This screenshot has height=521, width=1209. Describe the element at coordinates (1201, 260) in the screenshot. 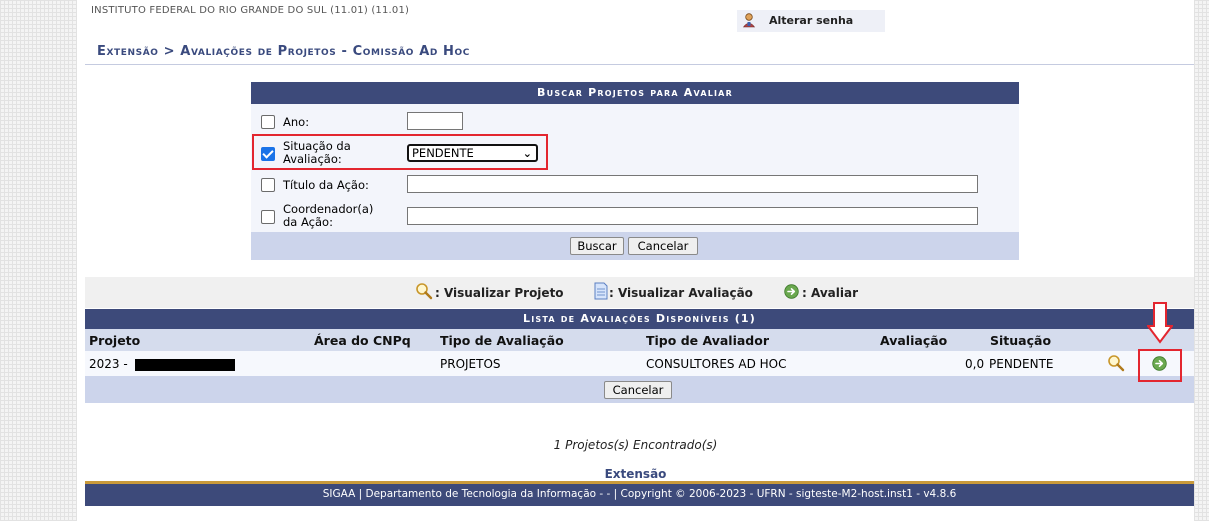

I see `page-background-right` at that location.